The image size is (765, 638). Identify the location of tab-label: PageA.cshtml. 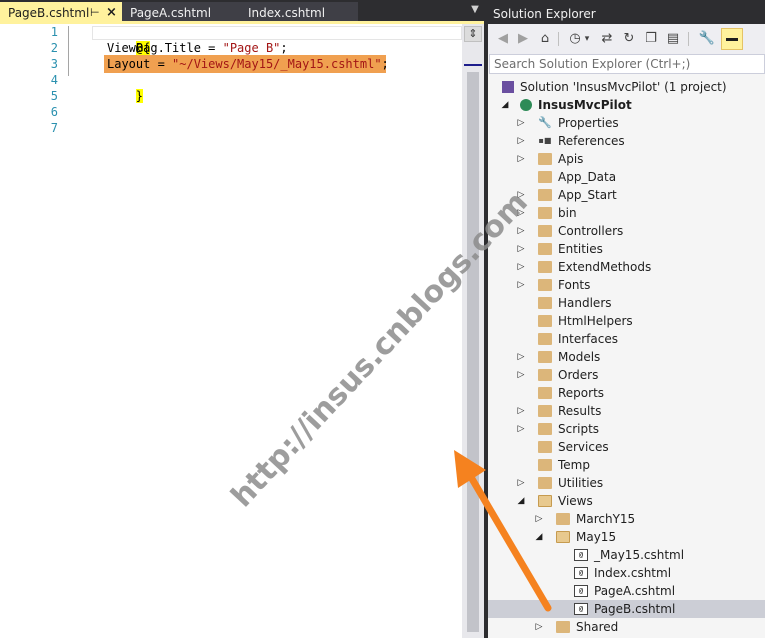
(171, 13).